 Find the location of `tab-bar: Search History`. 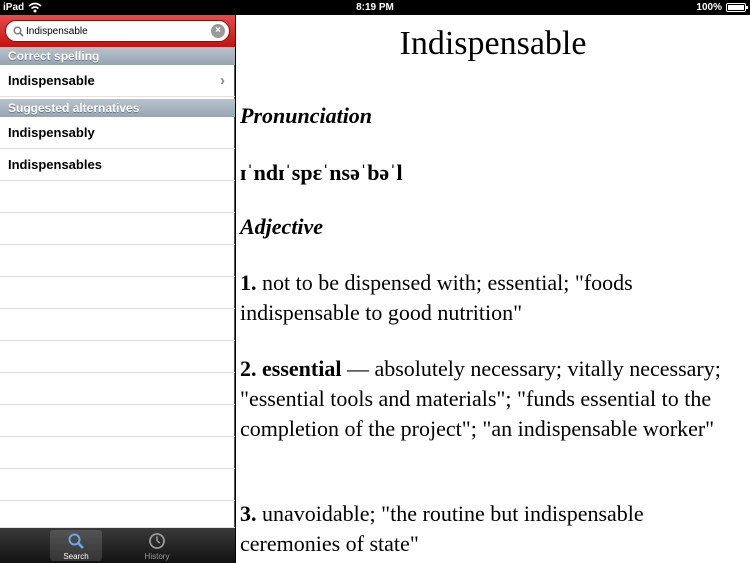

tab-bar: Search History is located at coordinates (117, 545).